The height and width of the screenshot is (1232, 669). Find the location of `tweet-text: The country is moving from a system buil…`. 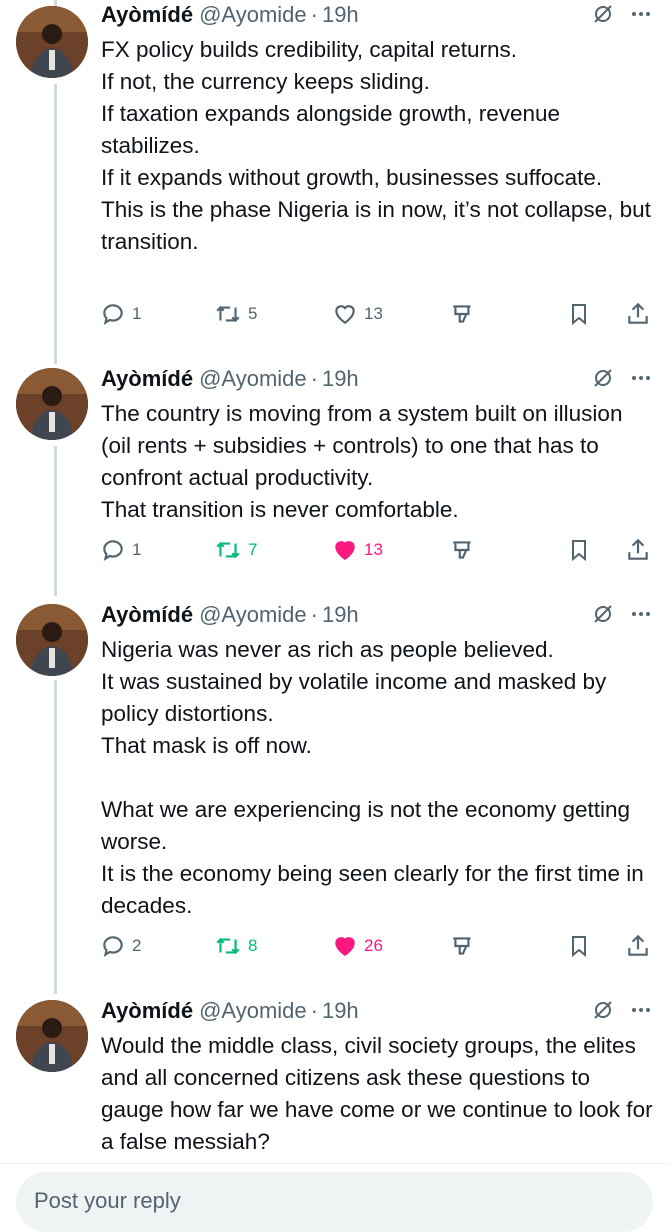

tweet-text: The country is moving from a system buil… is located at coordinates (362, 461).